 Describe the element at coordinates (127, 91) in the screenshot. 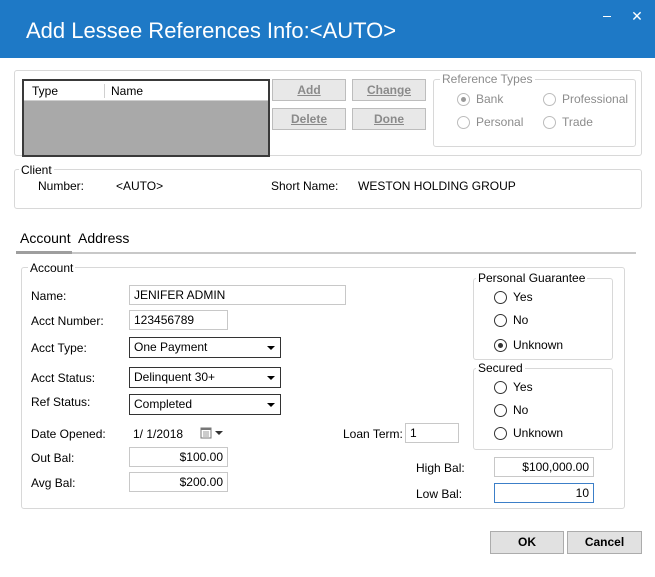

I see `column-name: Name` at that location.